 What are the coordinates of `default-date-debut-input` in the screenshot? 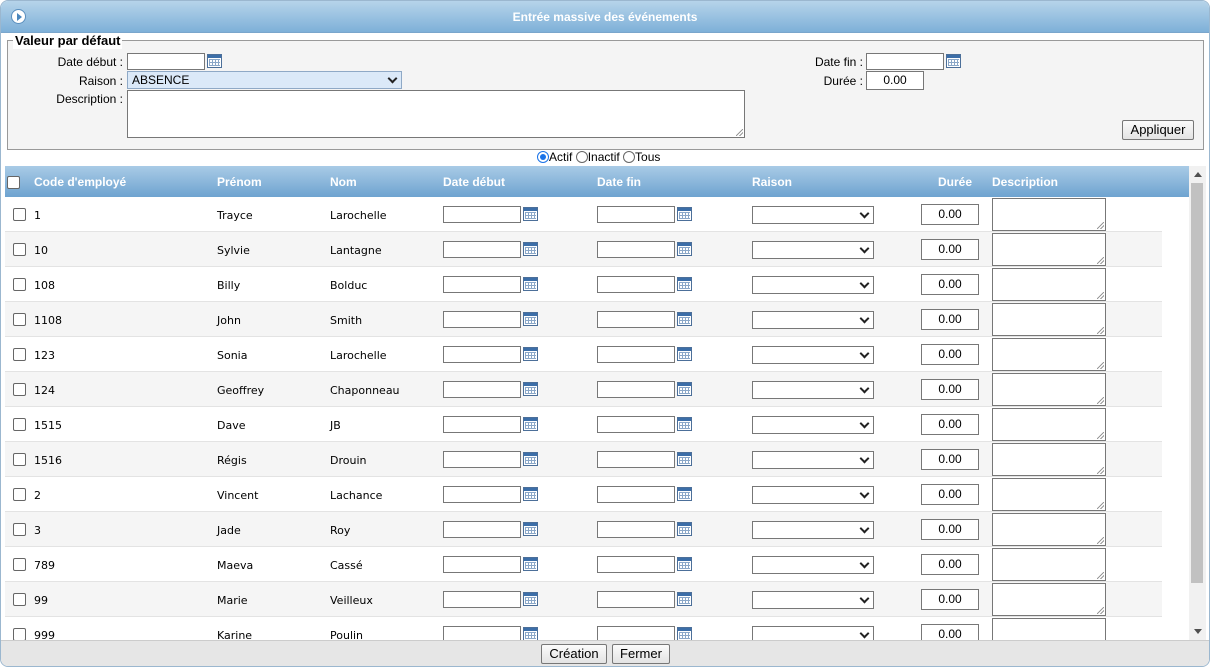 It's located at (166, 61).